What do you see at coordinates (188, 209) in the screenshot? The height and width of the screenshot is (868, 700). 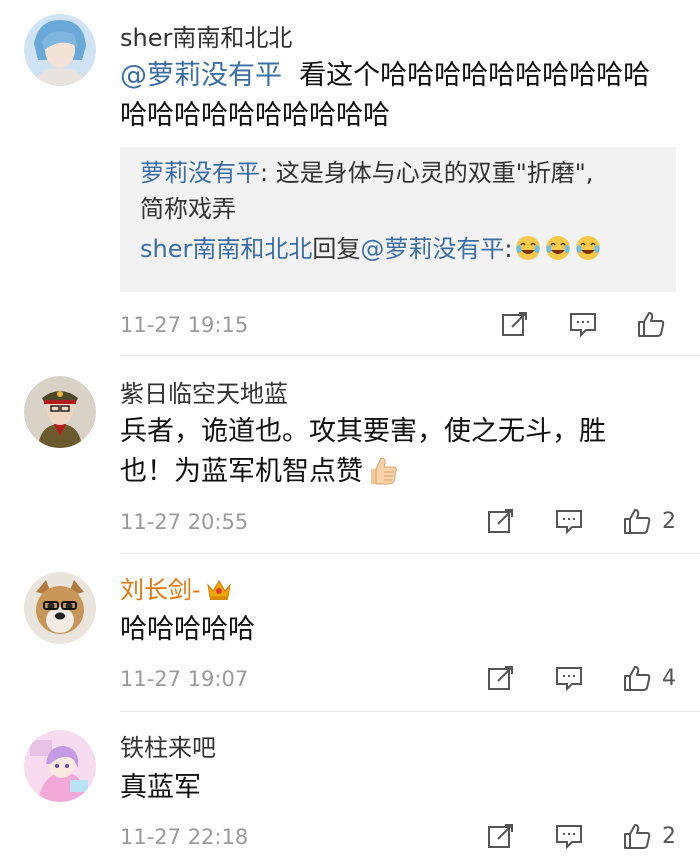 I see `quote-text-continued: 简称戏弄` at bounding box center [188, 209].